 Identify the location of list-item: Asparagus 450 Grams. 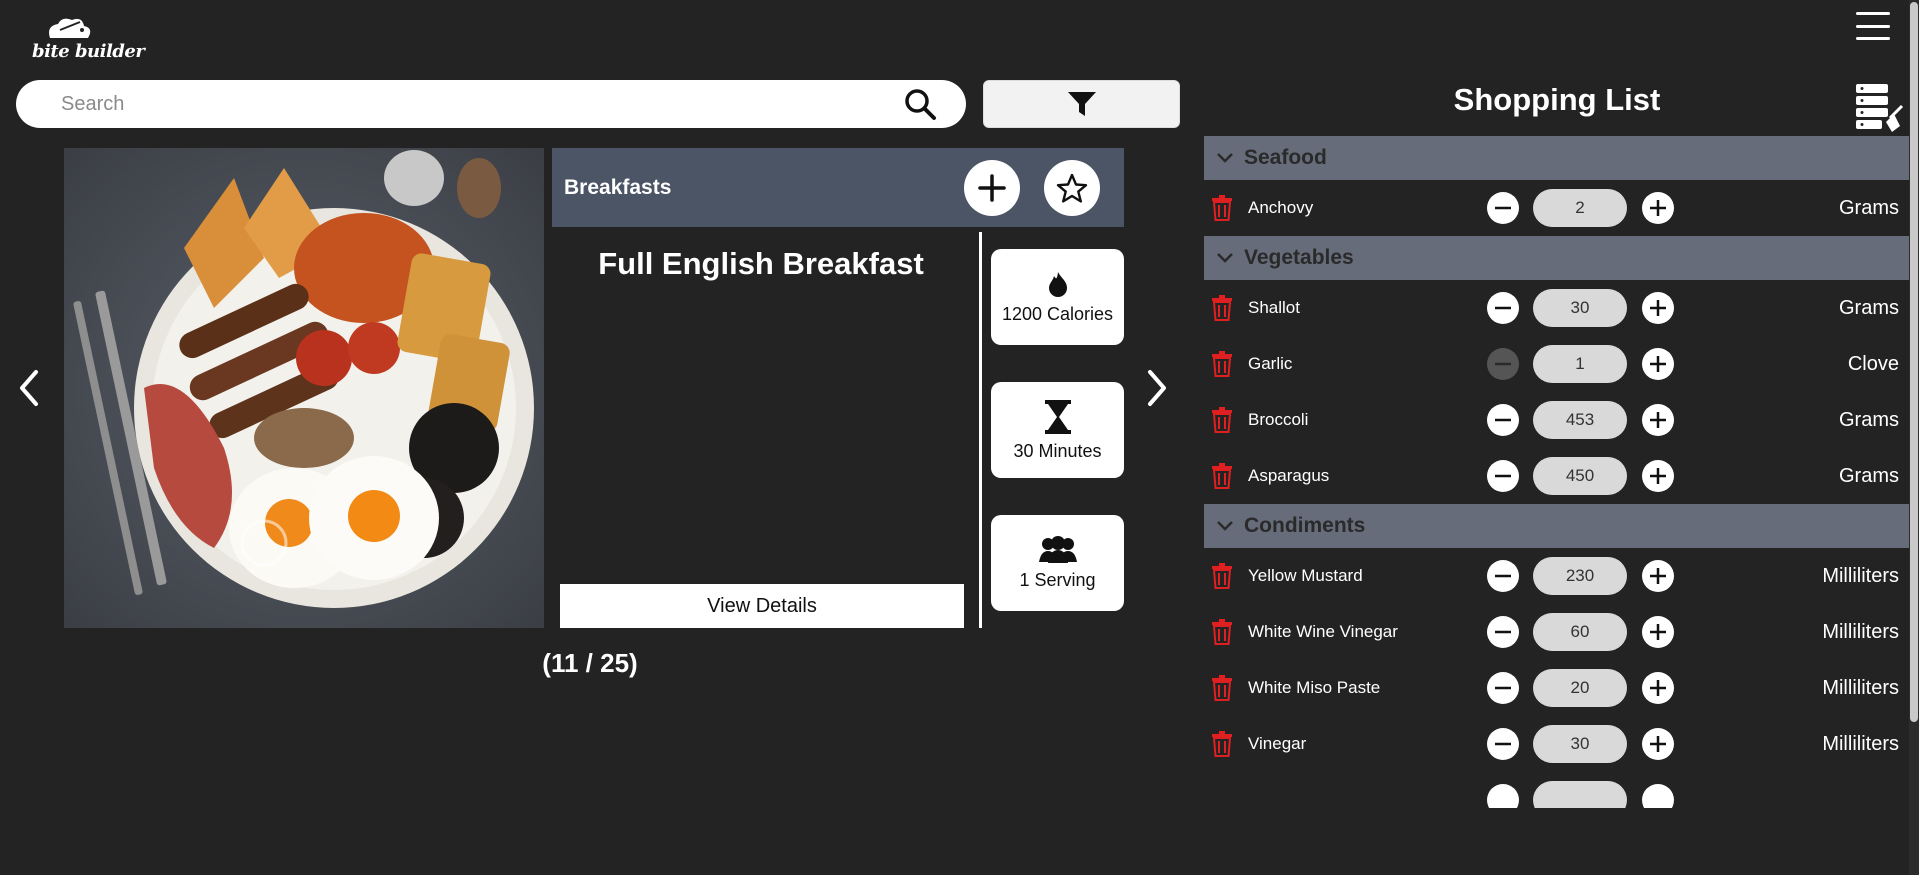
(1556, 476).